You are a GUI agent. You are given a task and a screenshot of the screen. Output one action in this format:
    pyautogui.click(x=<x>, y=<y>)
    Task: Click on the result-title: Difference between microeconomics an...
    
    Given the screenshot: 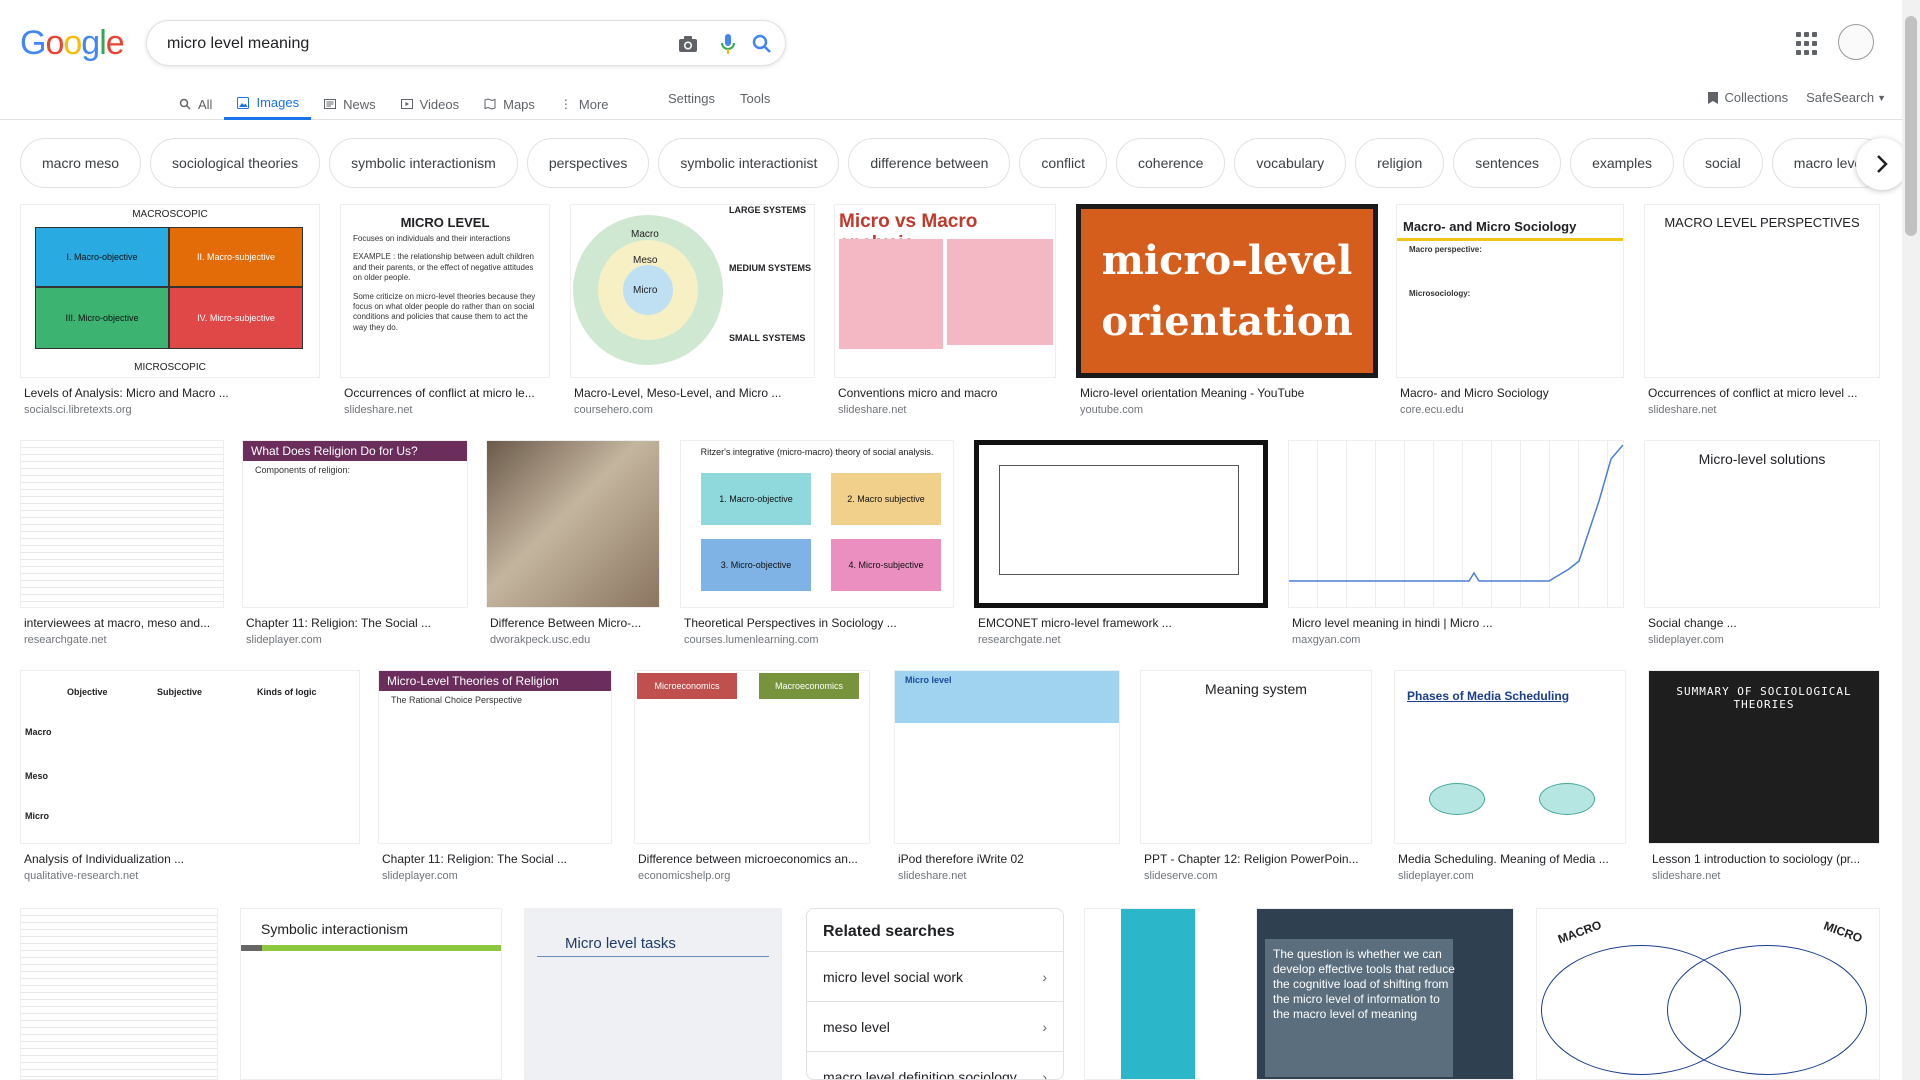 What is the action you would take?
    pyautogui.click(x=752, y=859)
    